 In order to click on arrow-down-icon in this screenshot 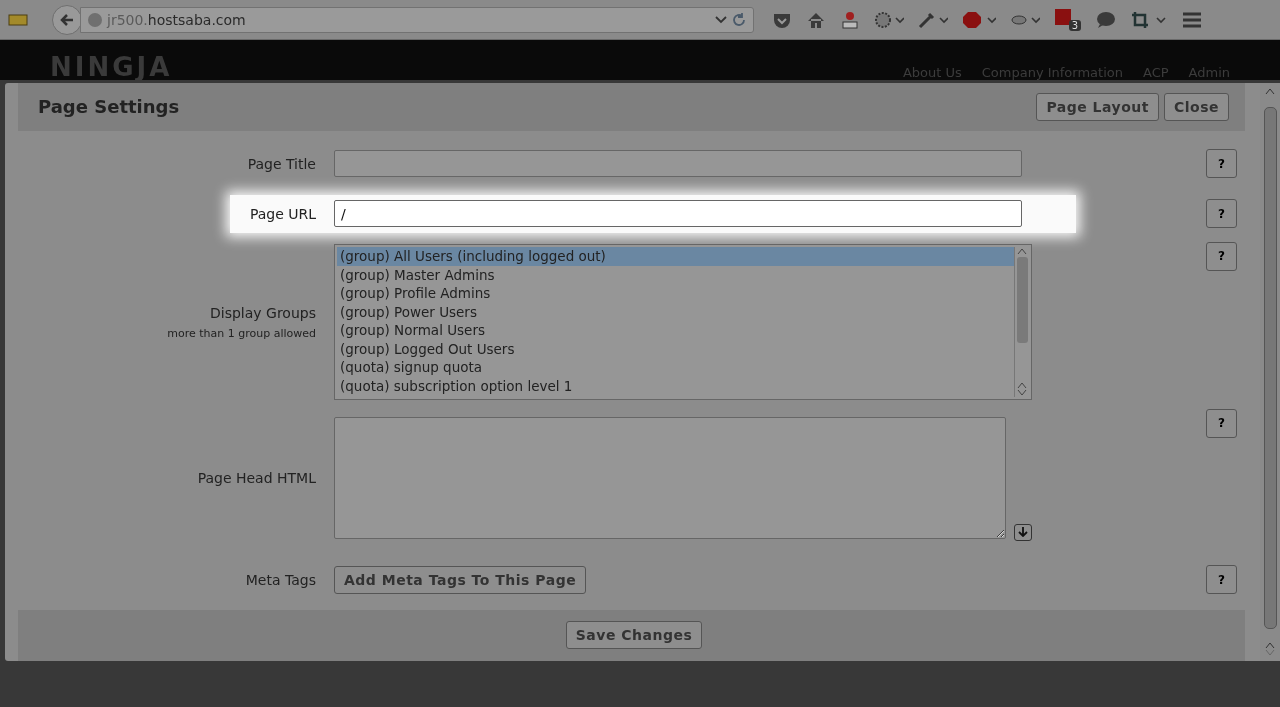, I will do `click(1022, 532)`.